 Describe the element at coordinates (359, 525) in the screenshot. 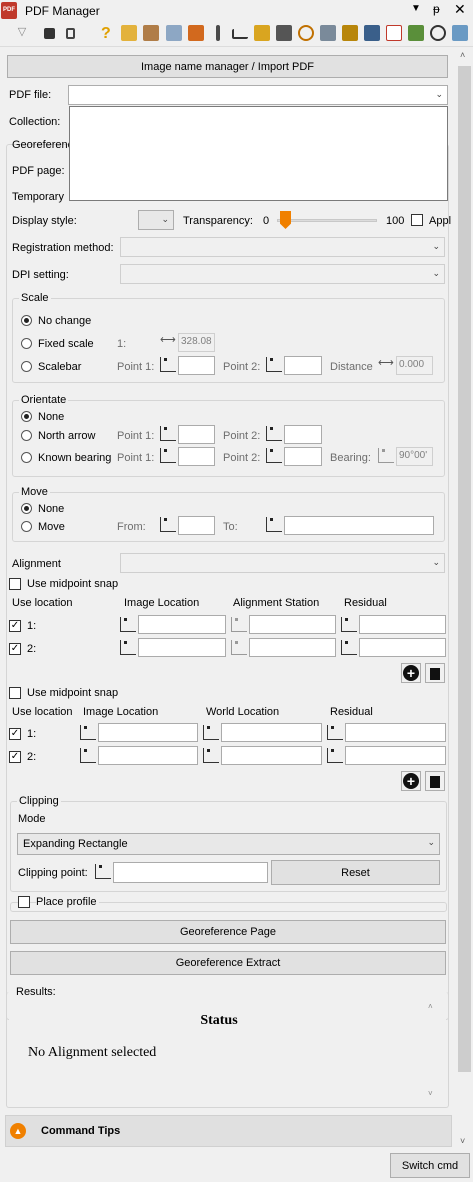

I see `move-to-input` at that location.